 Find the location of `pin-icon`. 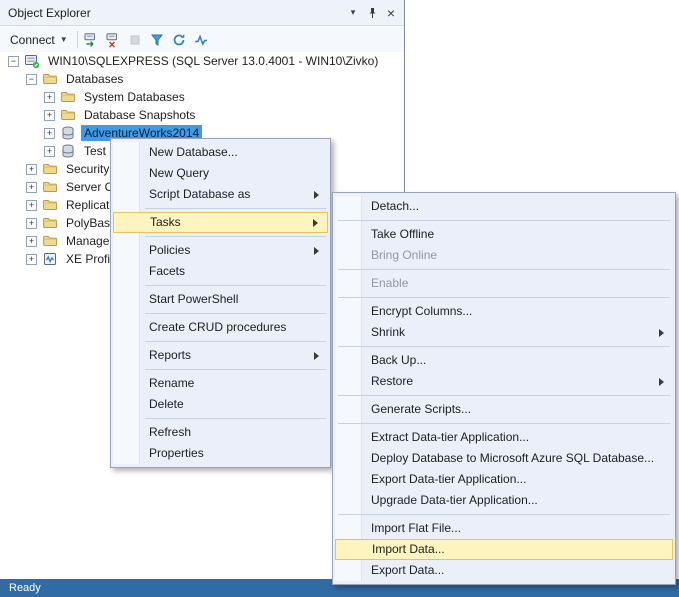

pin-icon is located at coordinates (372, 13).